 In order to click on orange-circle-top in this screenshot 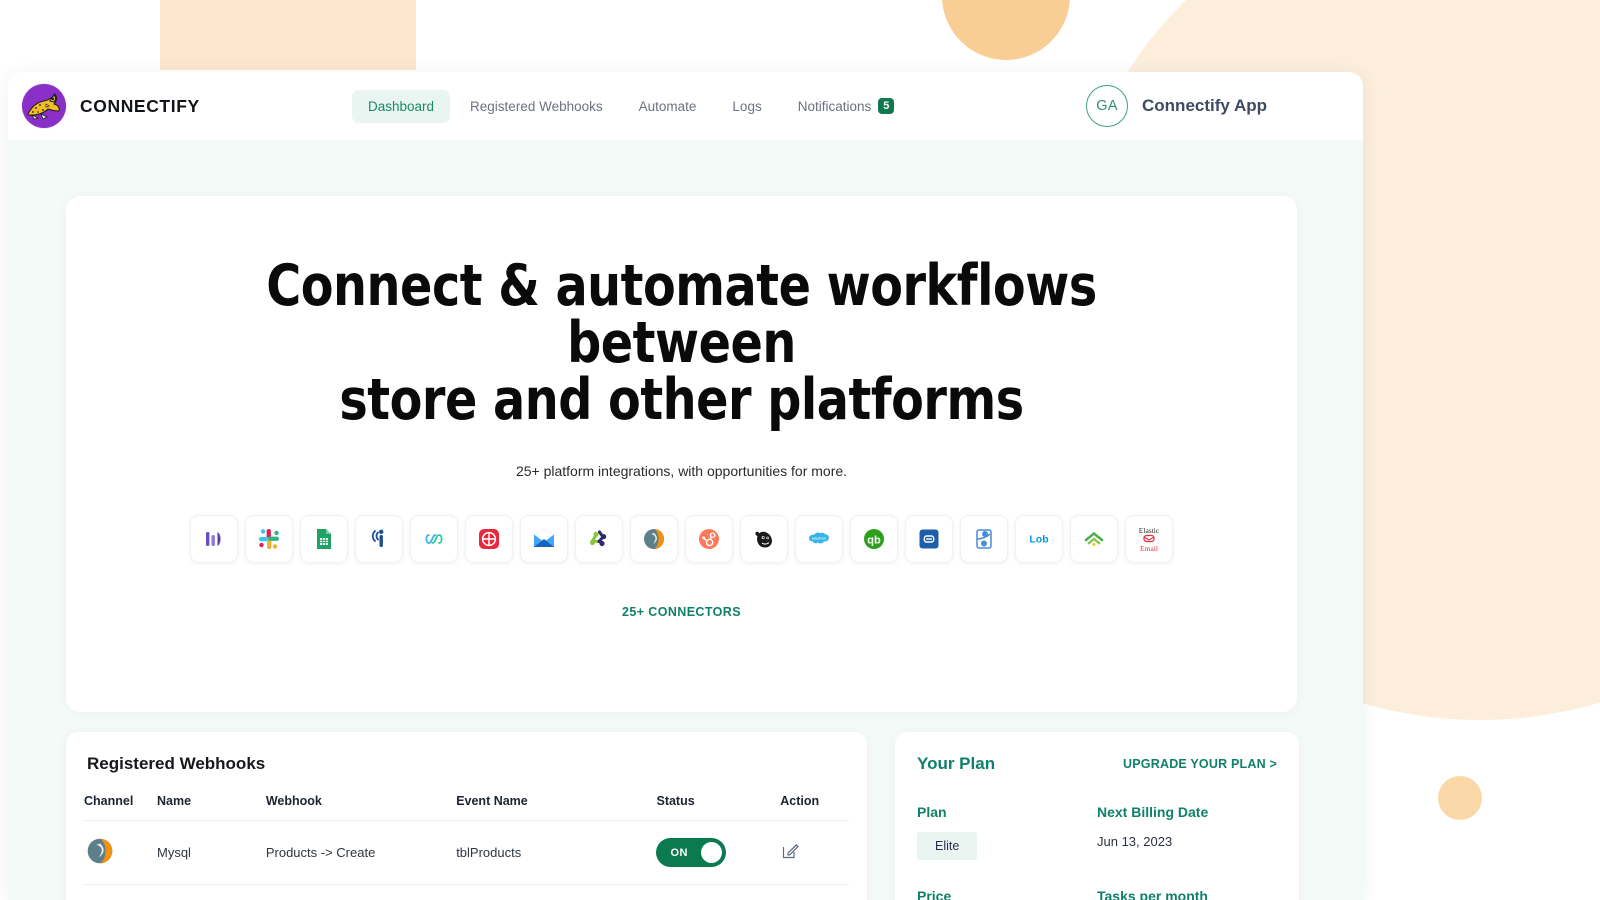, I will do `click(1006, 30)`.